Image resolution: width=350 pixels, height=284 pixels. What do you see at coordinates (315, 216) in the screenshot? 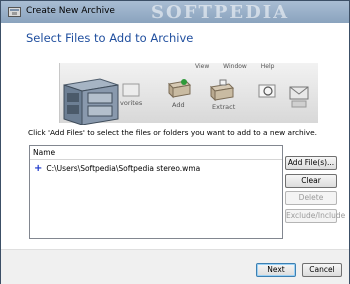
I see `exclude-include-button: Exclude/Include` at bounding box center [315, 216].